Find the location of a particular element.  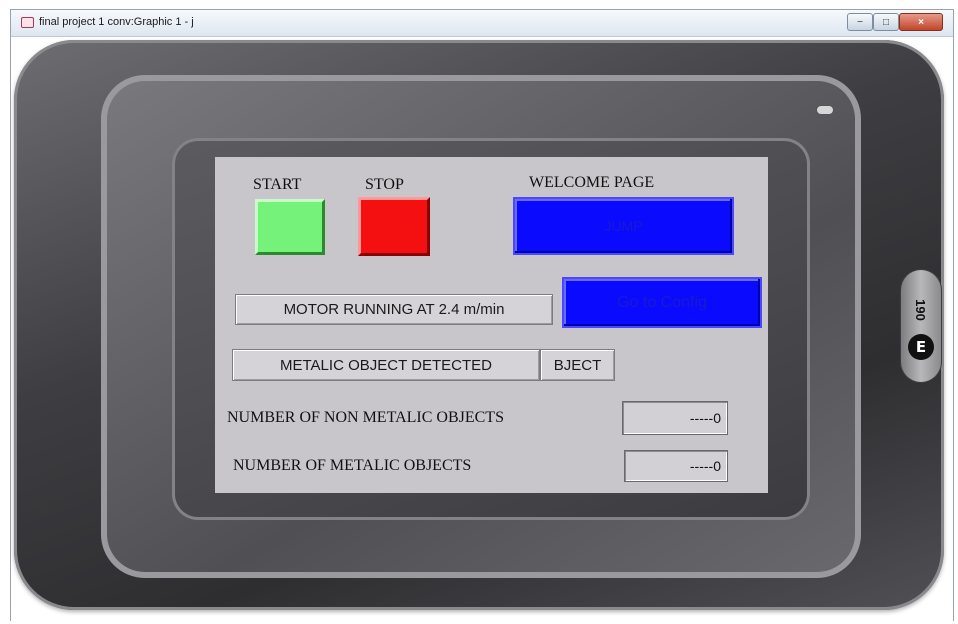

maximize-button: □ is located at coordinates (886, 22).